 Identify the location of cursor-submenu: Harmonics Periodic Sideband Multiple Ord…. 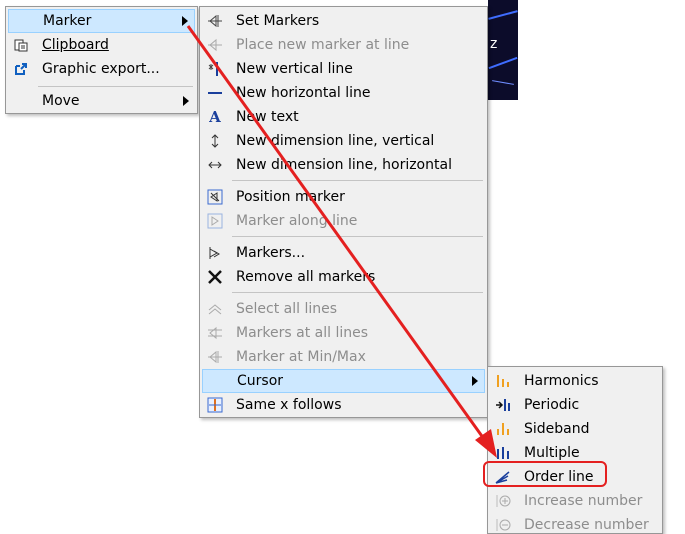
(575, 450).